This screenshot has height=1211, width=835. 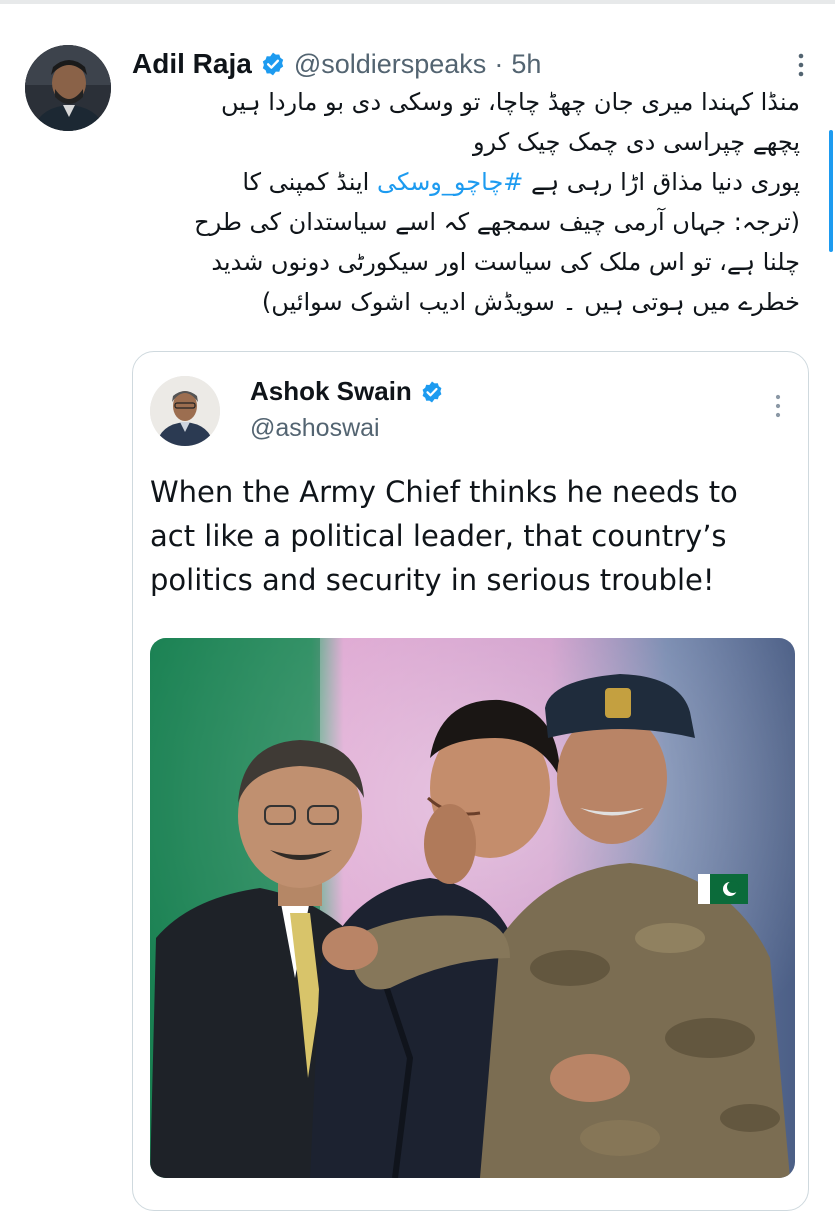 What do you see at coordinates (831, 191) in the screenshot?
I see `scroll-indicator` at bounding box center [831, 191].